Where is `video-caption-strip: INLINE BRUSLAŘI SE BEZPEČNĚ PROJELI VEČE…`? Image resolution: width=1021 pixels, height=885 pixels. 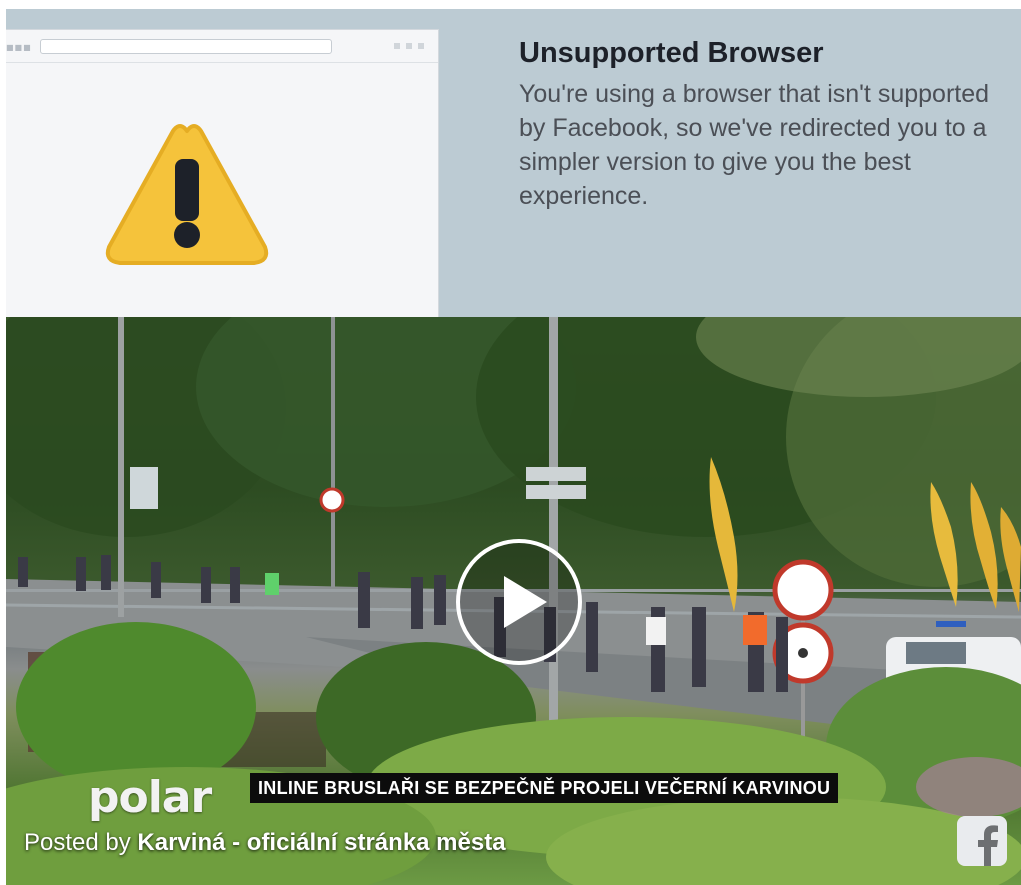 video-caption-strip: INLINE BRUSLAŘI SE BEZPEČNĚ PROJELI VEČE… is located at coordinates (544, 788).